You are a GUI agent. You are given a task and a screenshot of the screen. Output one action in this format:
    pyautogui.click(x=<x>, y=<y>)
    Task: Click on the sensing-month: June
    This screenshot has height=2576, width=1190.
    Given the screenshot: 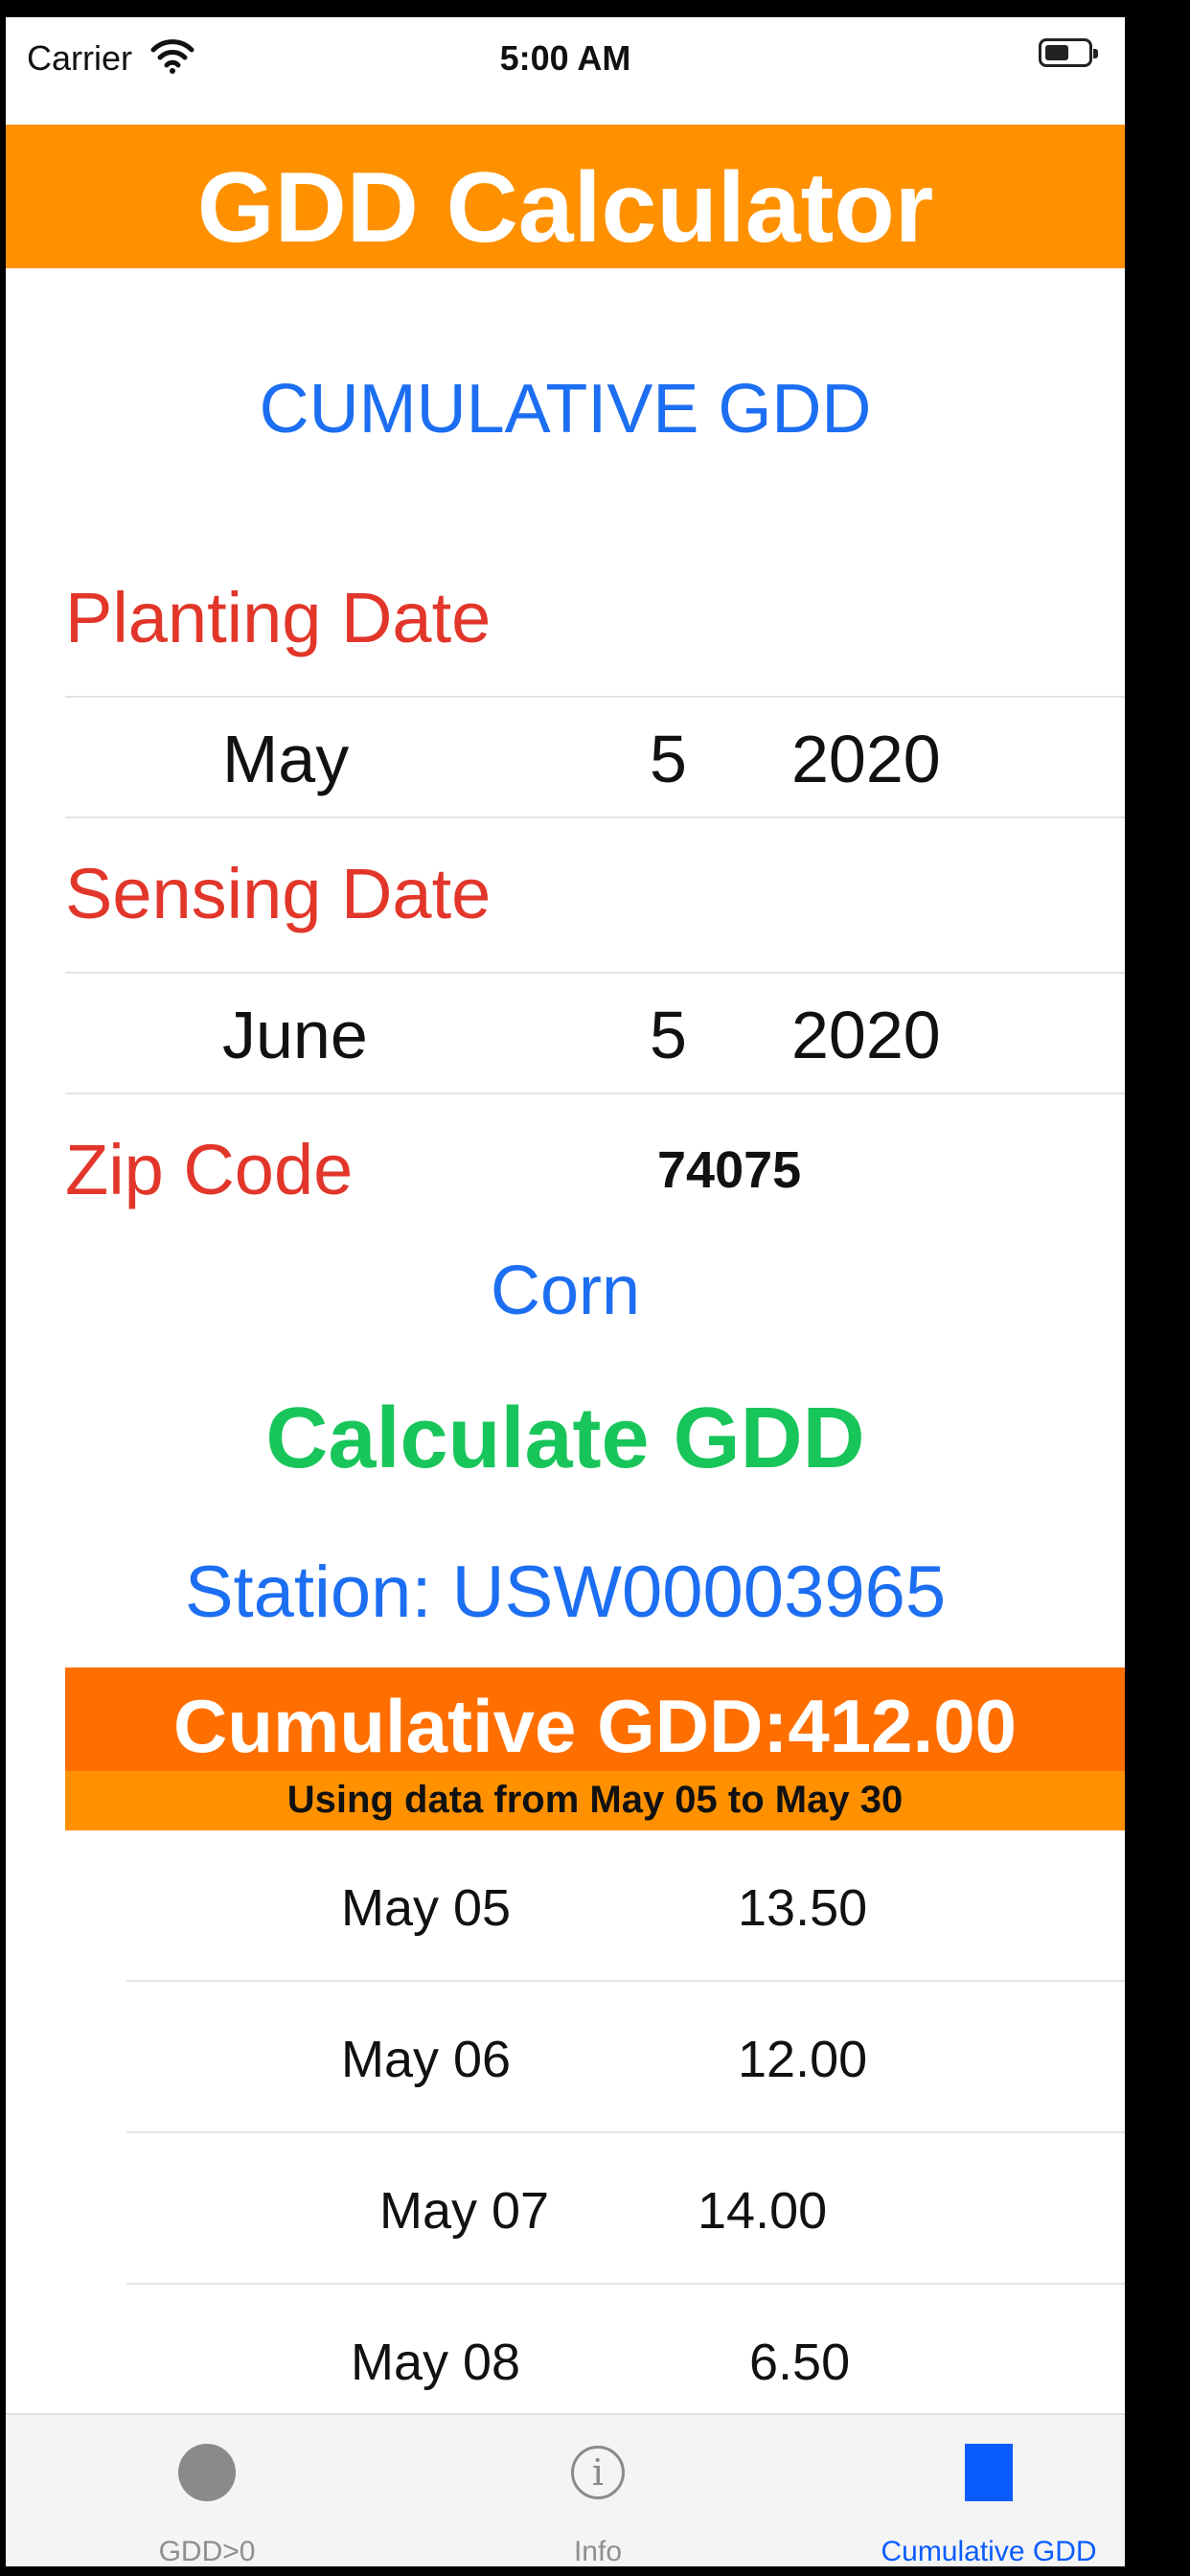 What is the action you would take?
    pyautogui.click(x=295, y=1035)
    